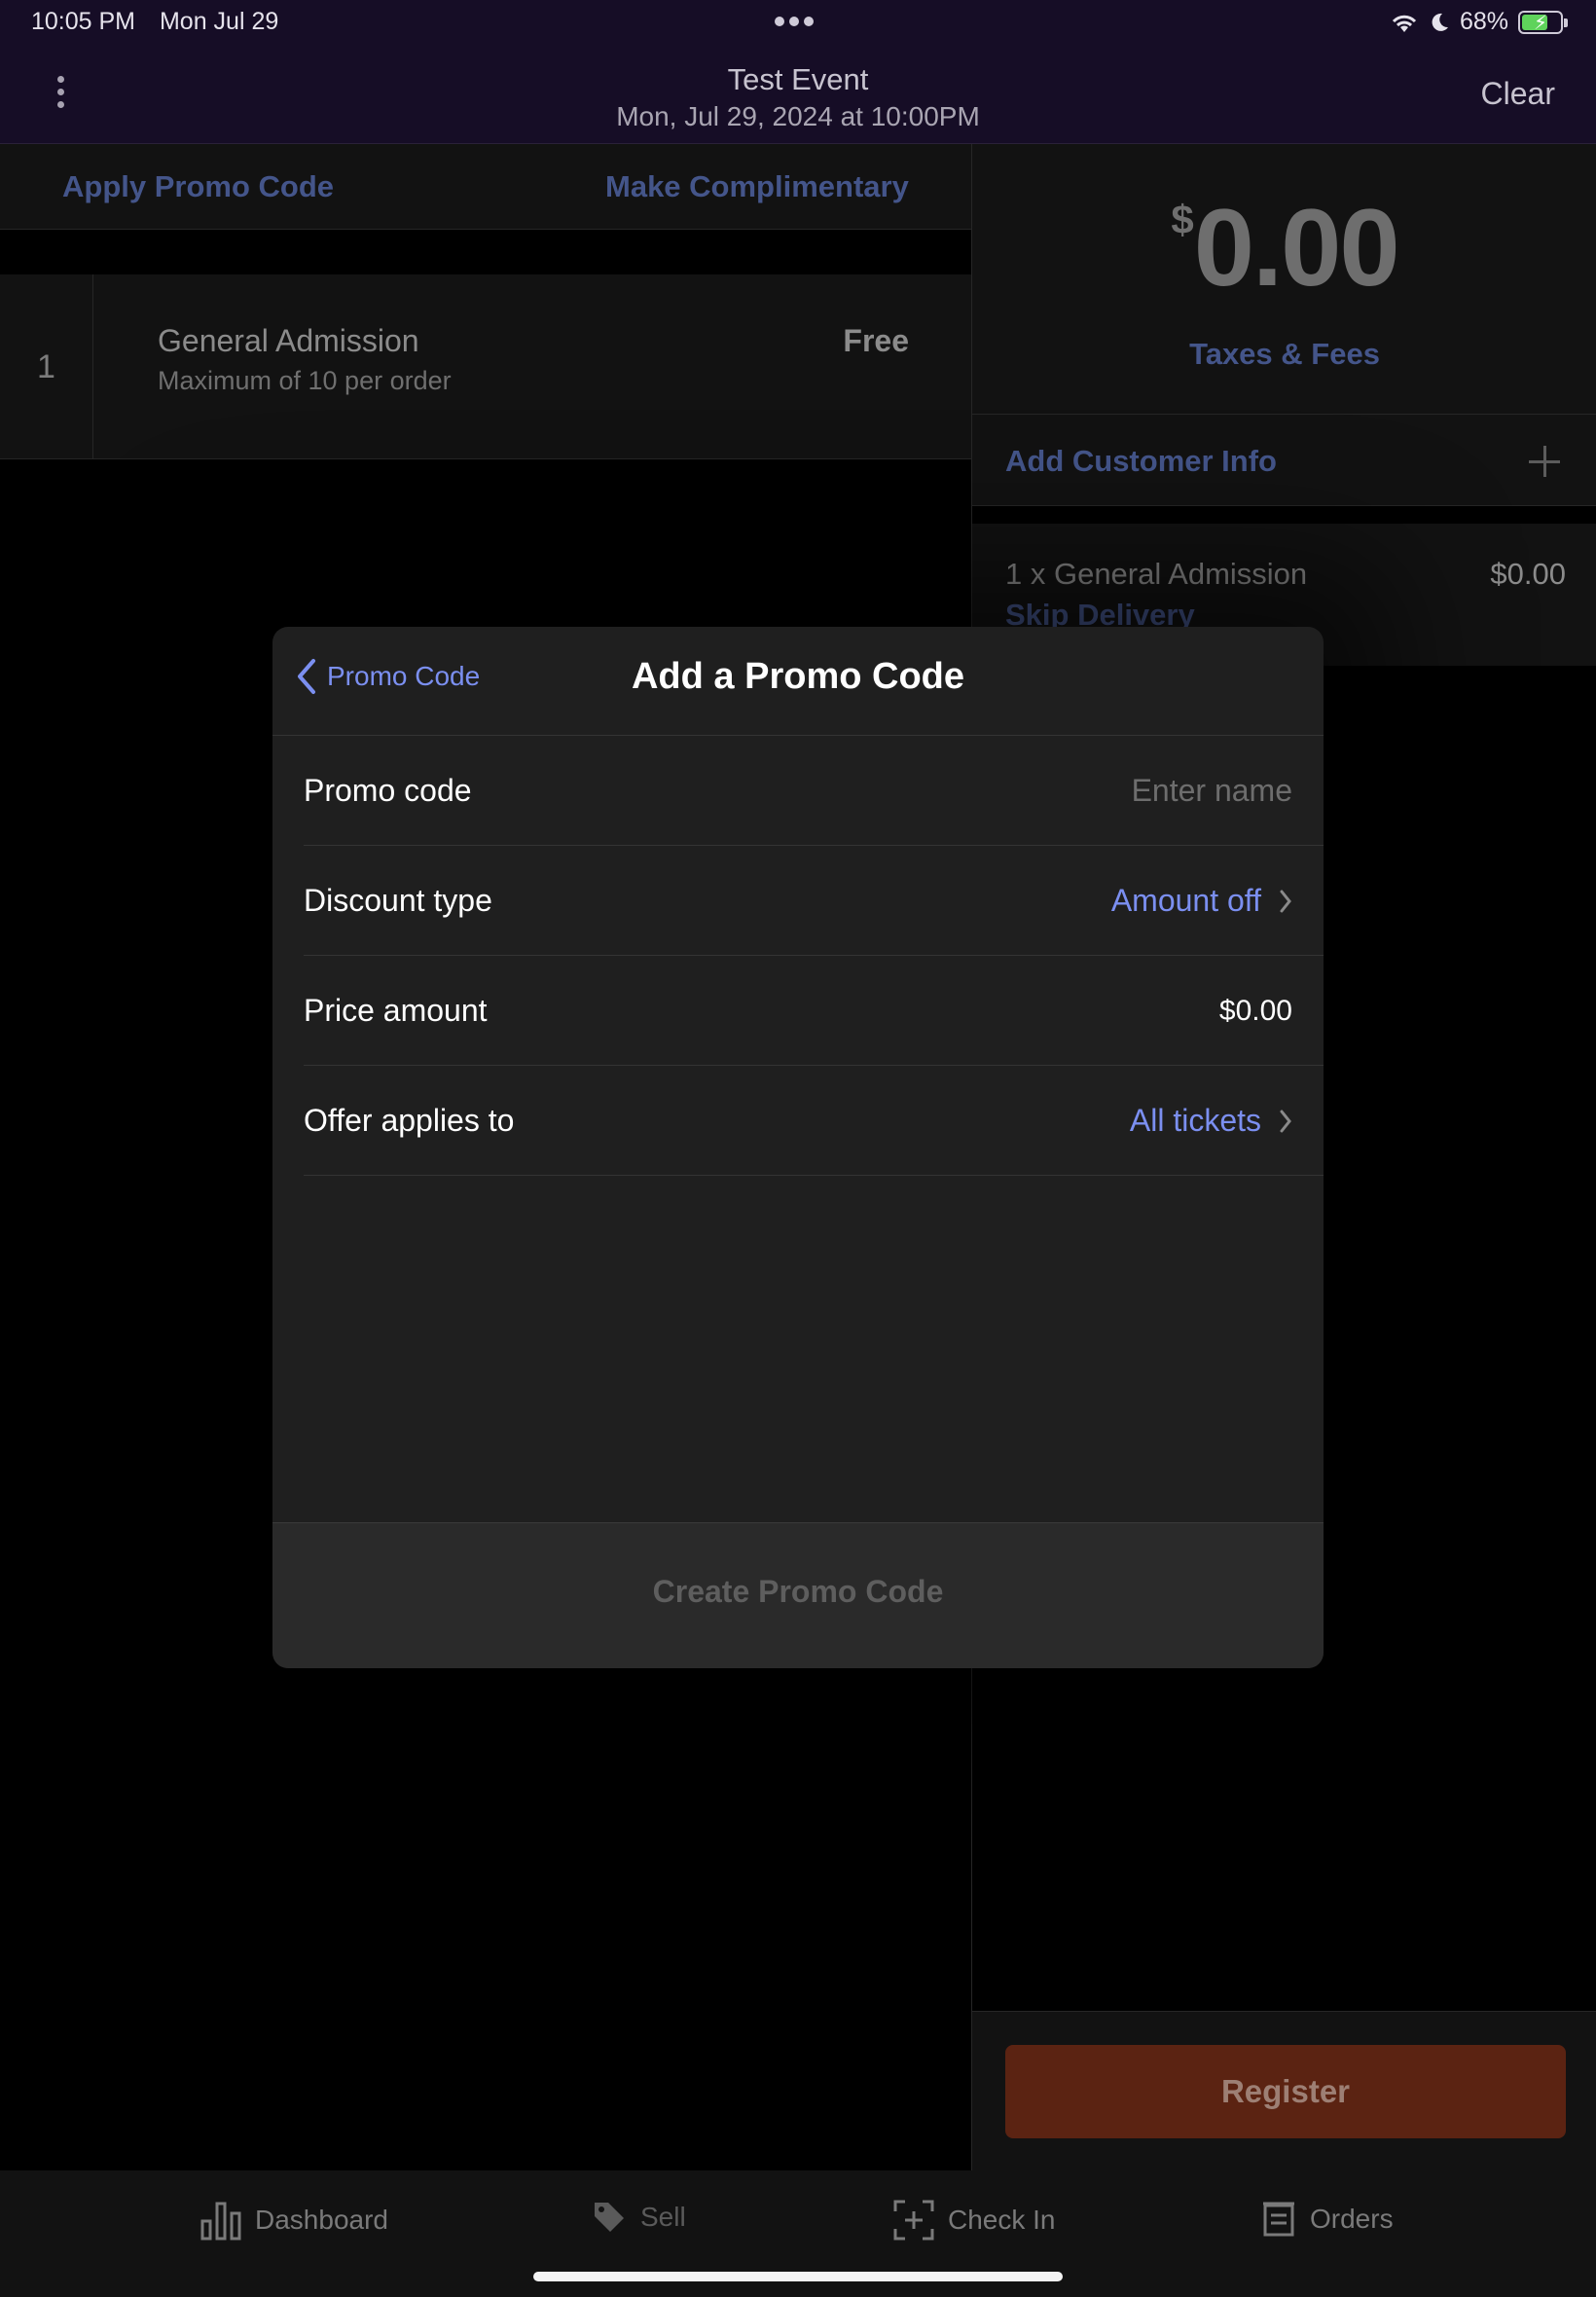 This screenshot has width=1596, height=2297. I want to click on dialog-footer: Create Promo Code, so click(798, 1595).